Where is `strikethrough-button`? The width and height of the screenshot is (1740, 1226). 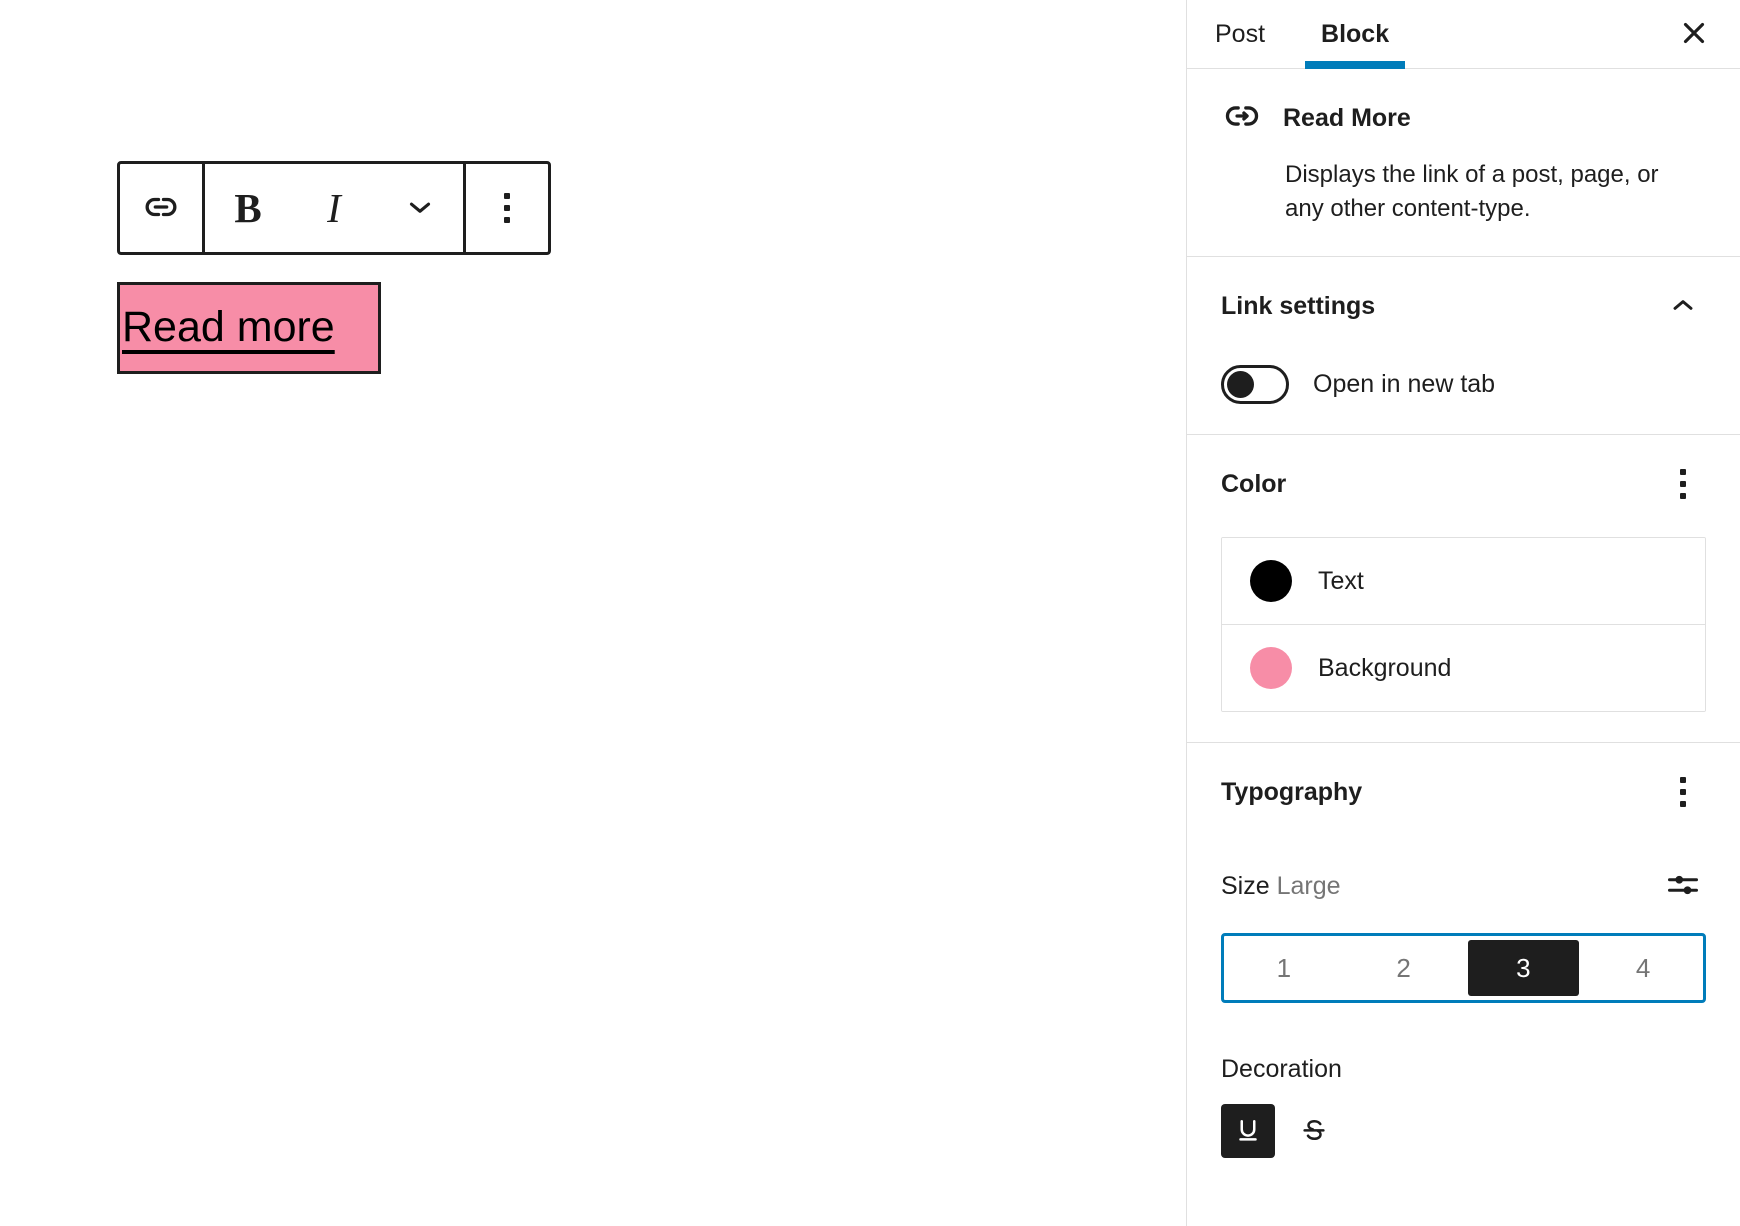 strikethrough-button is located at coordinates (1314, 1131).